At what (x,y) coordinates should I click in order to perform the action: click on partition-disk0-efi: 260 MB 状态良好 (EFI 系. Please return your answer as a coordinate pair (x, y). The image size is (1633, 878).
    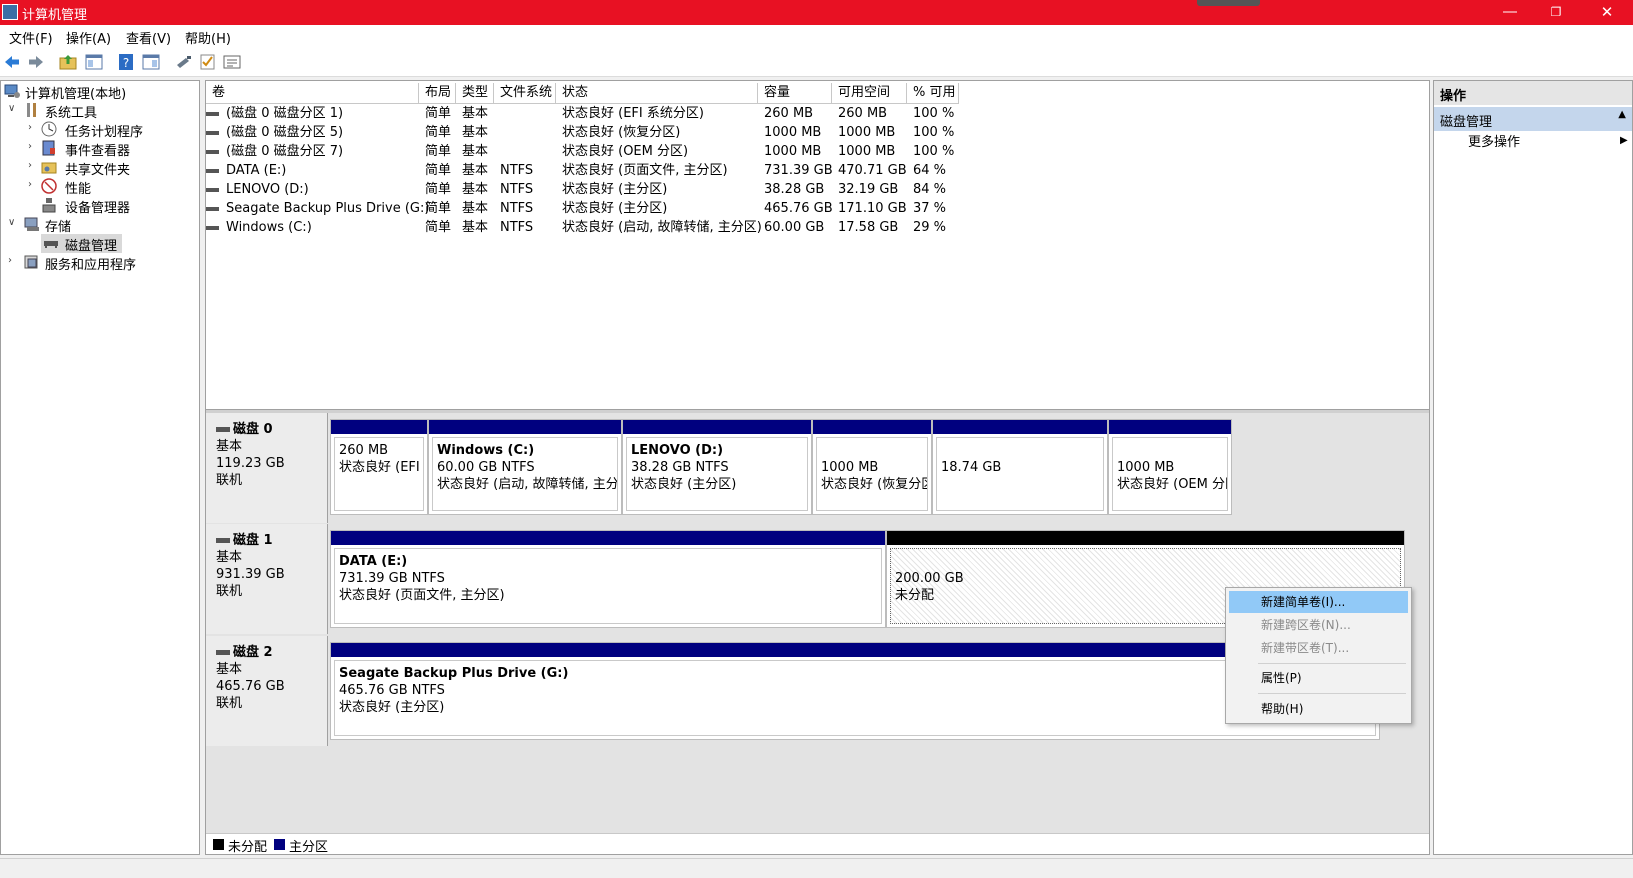
    Looking at the image, I should click on (379, 467).